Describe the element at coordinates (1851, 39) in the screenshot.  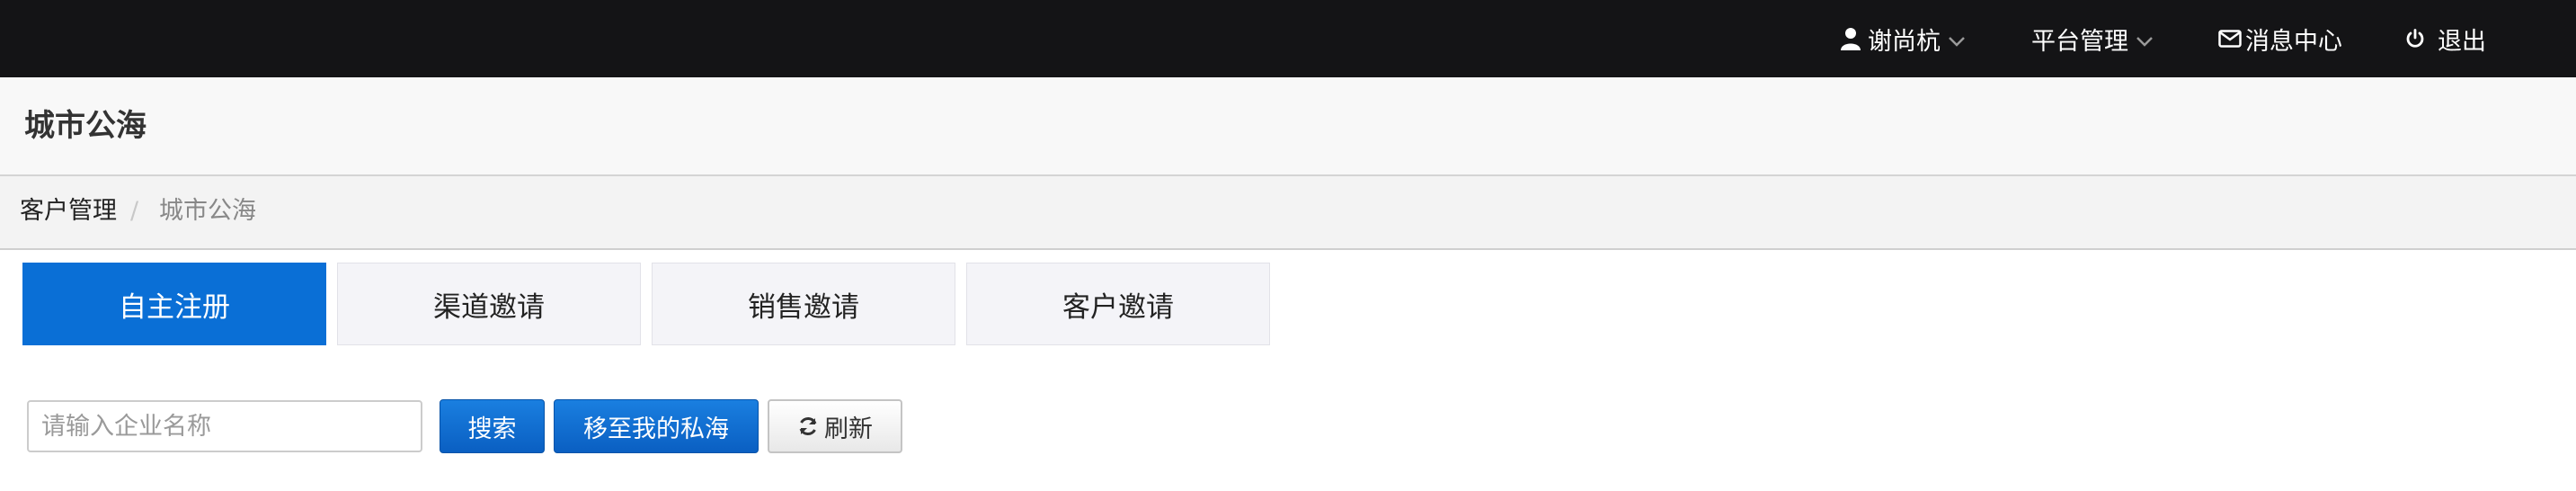
I see `user-icon` at that location.